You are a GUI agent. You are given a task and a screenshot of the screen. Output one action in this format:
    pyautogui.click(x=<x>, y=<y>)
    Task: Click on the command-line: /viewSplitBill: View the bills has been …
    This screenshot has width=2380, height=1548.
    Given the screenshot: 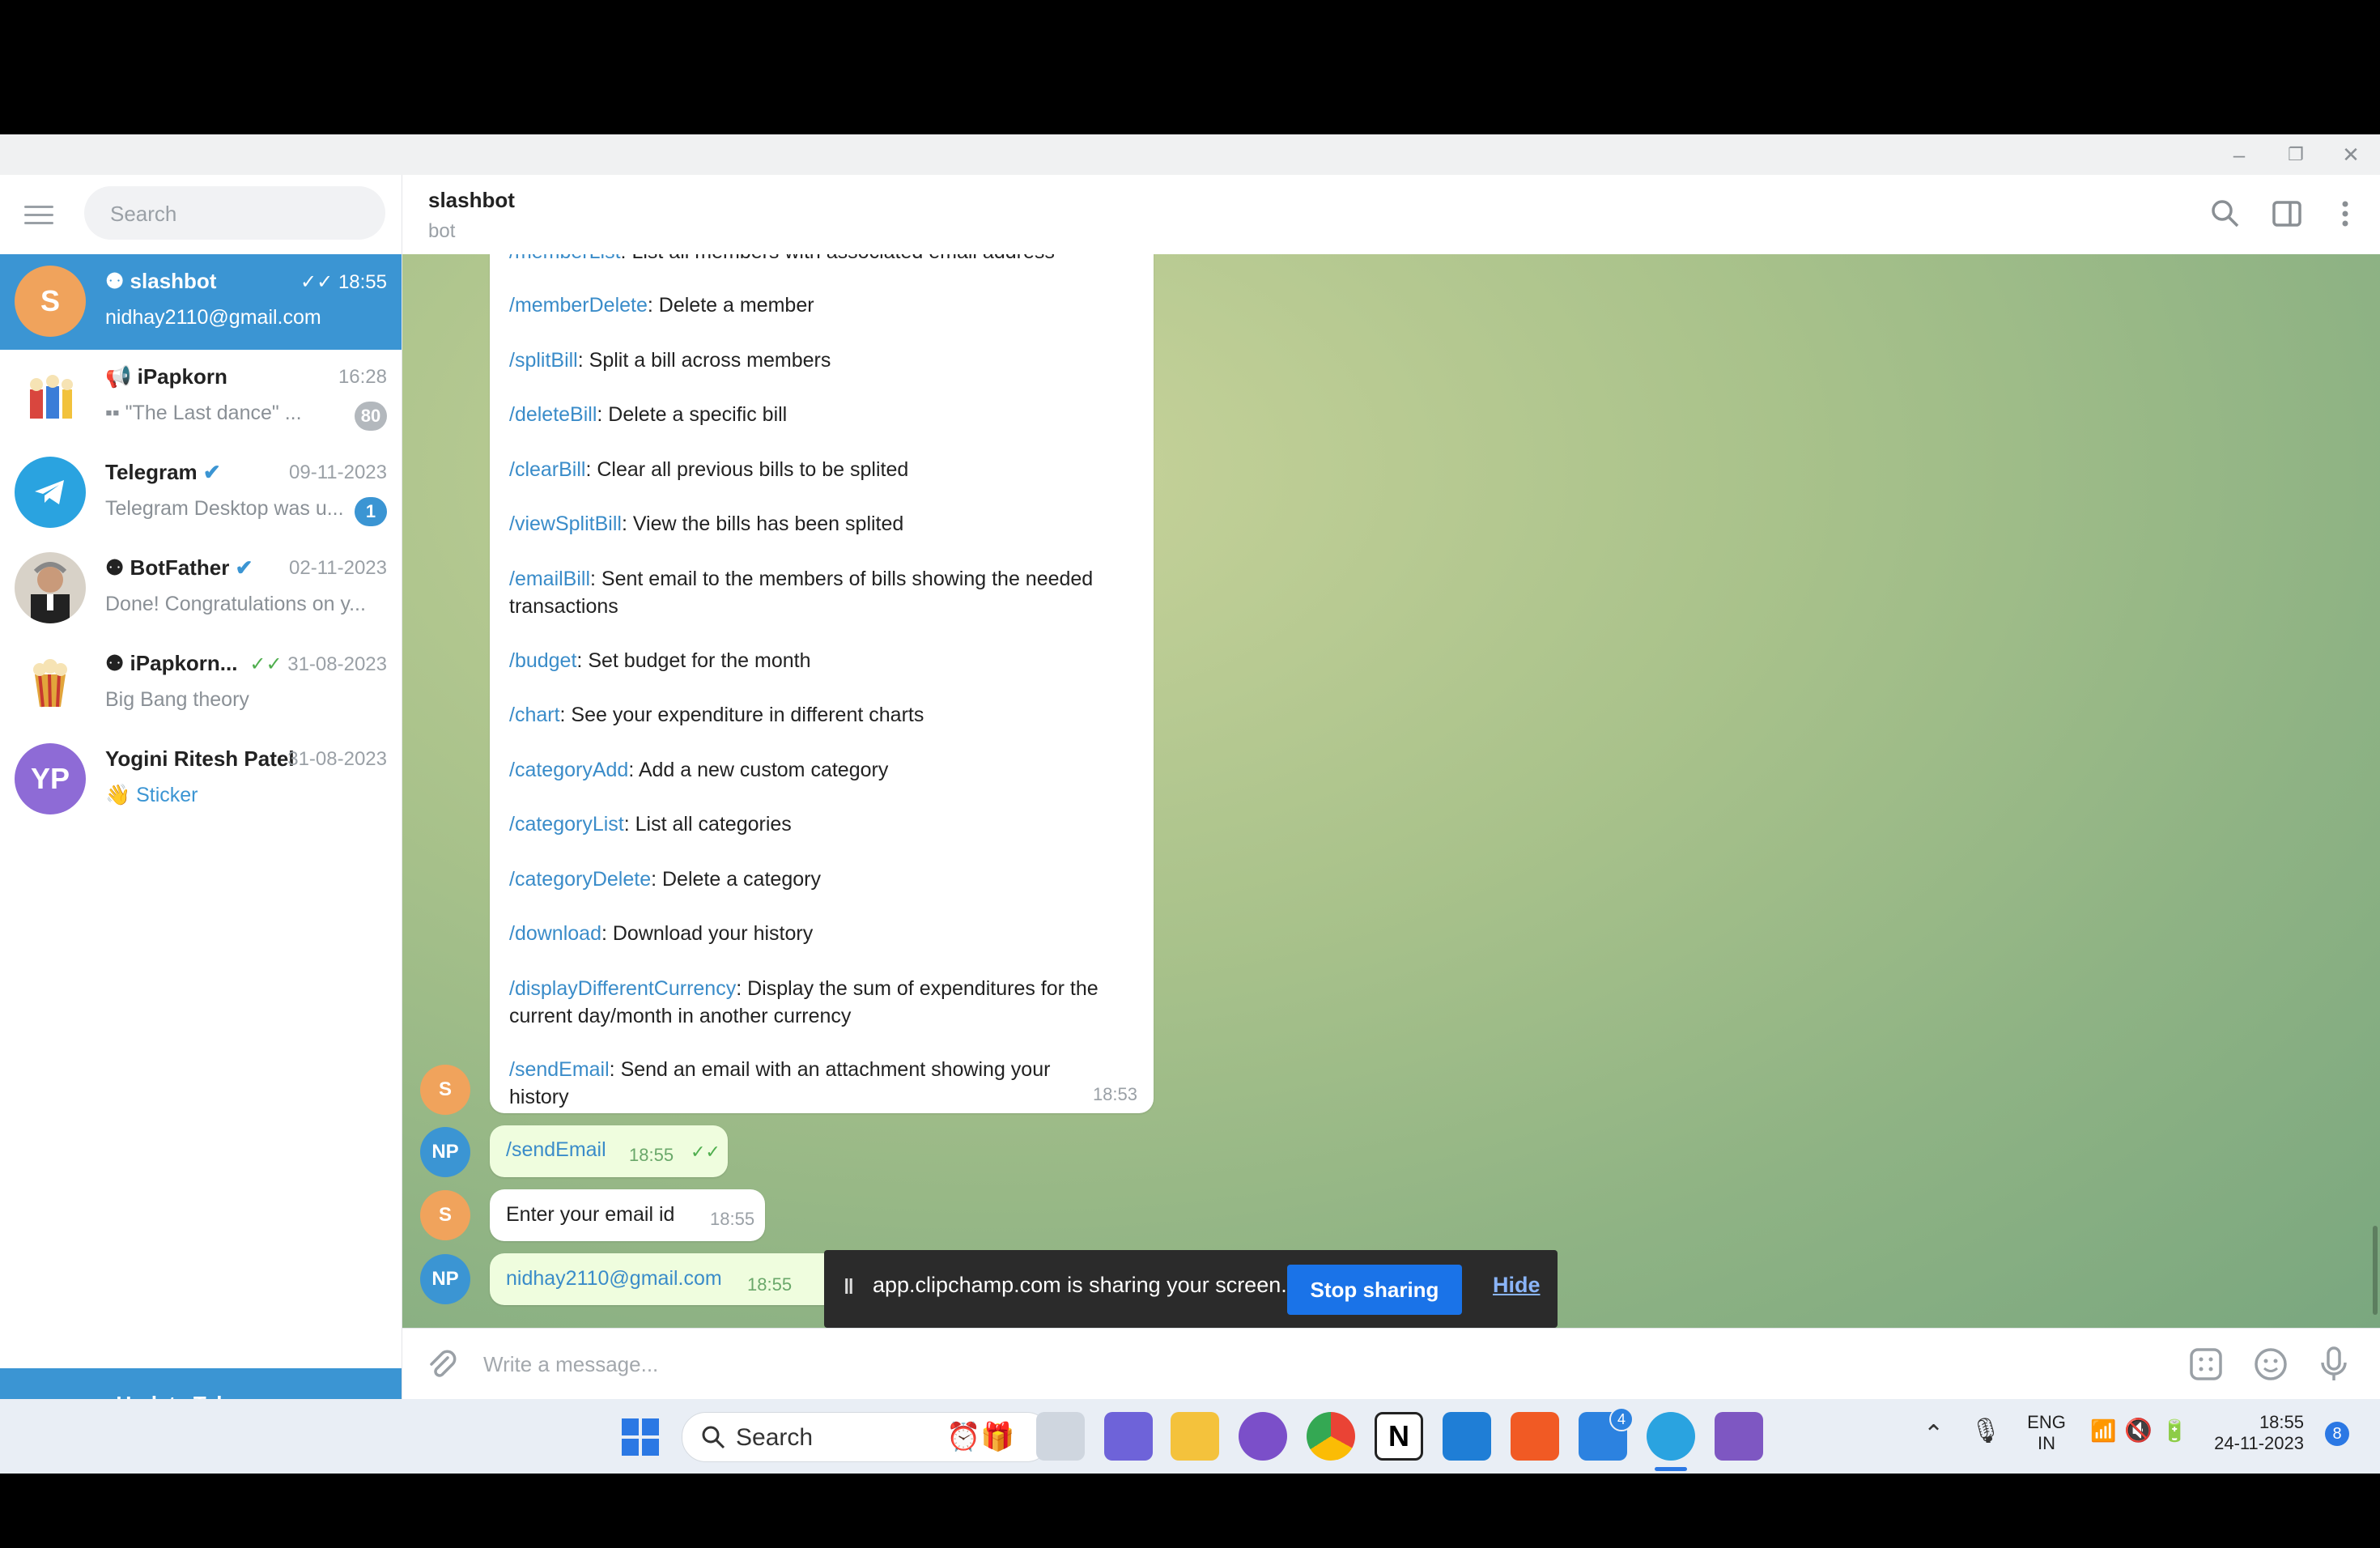 What is the action you would take?
    pyautogui.click(x=706, y=523)
    